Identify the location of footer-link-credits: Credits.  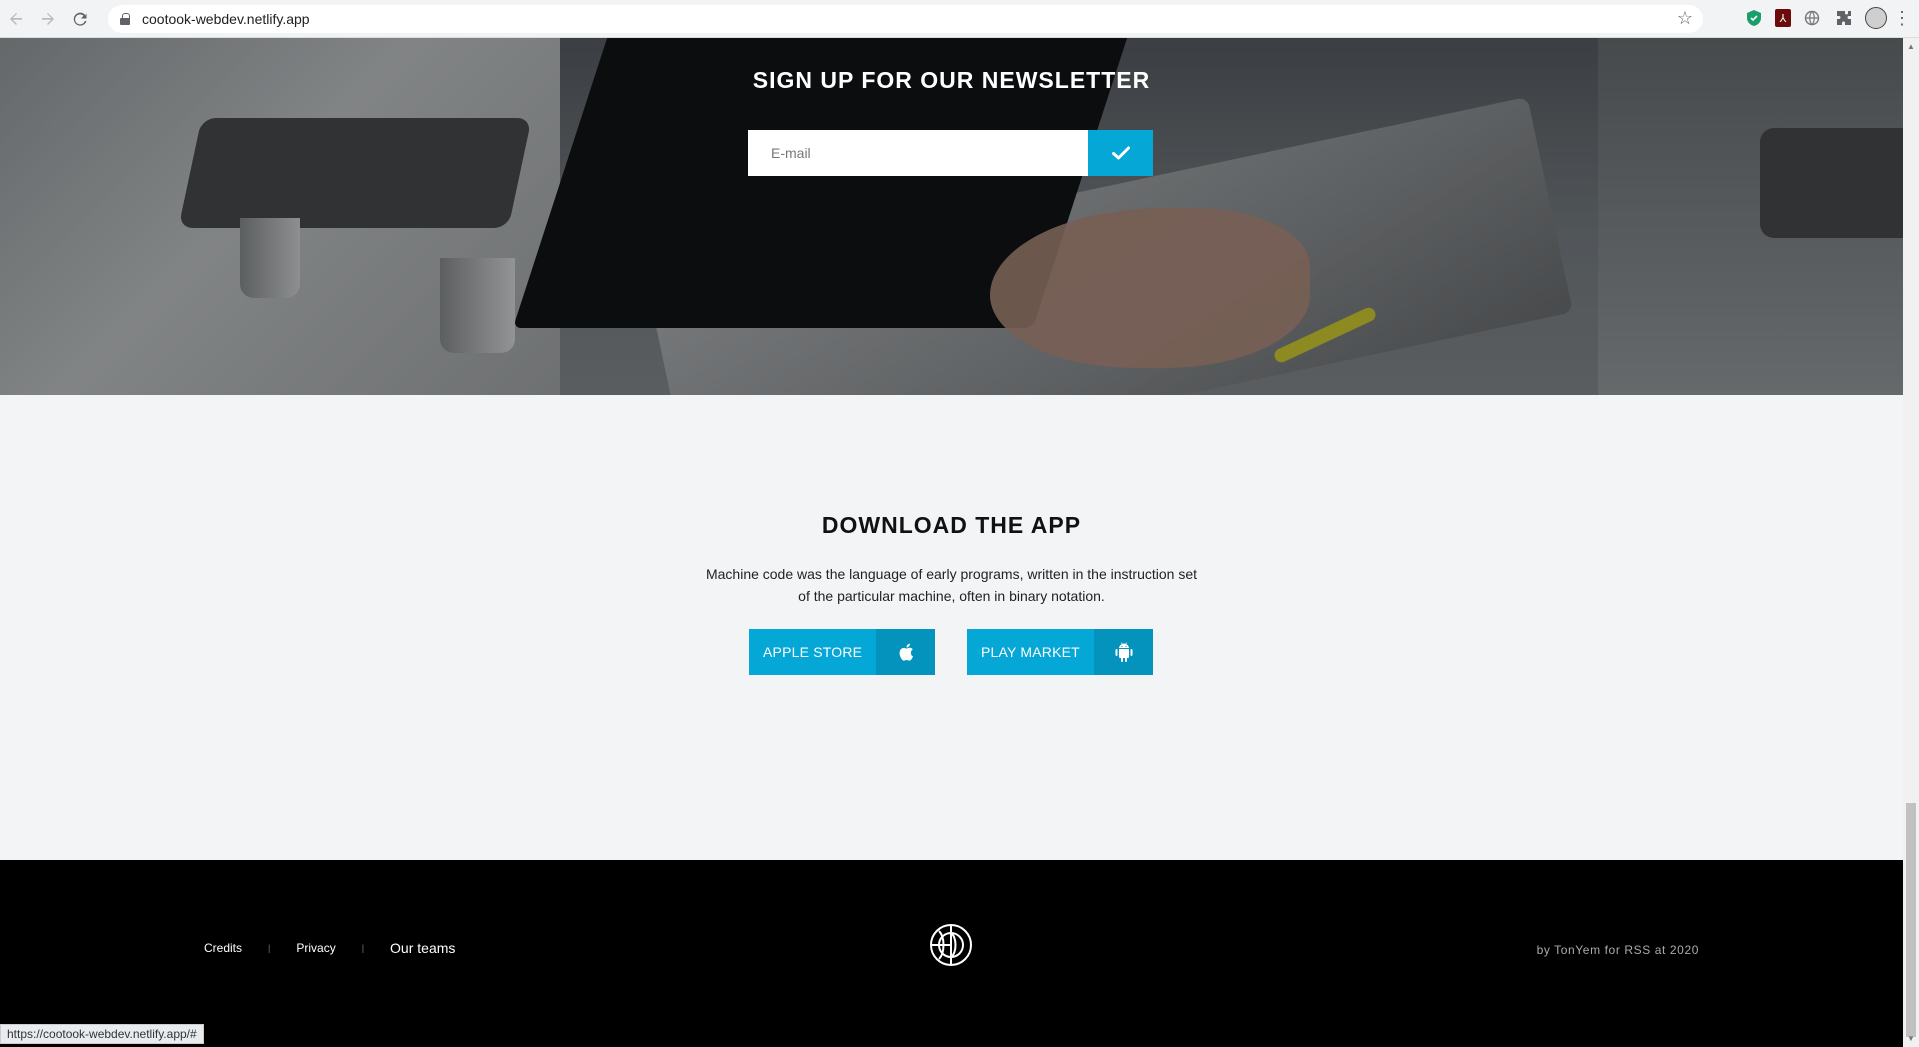
(223, 948).